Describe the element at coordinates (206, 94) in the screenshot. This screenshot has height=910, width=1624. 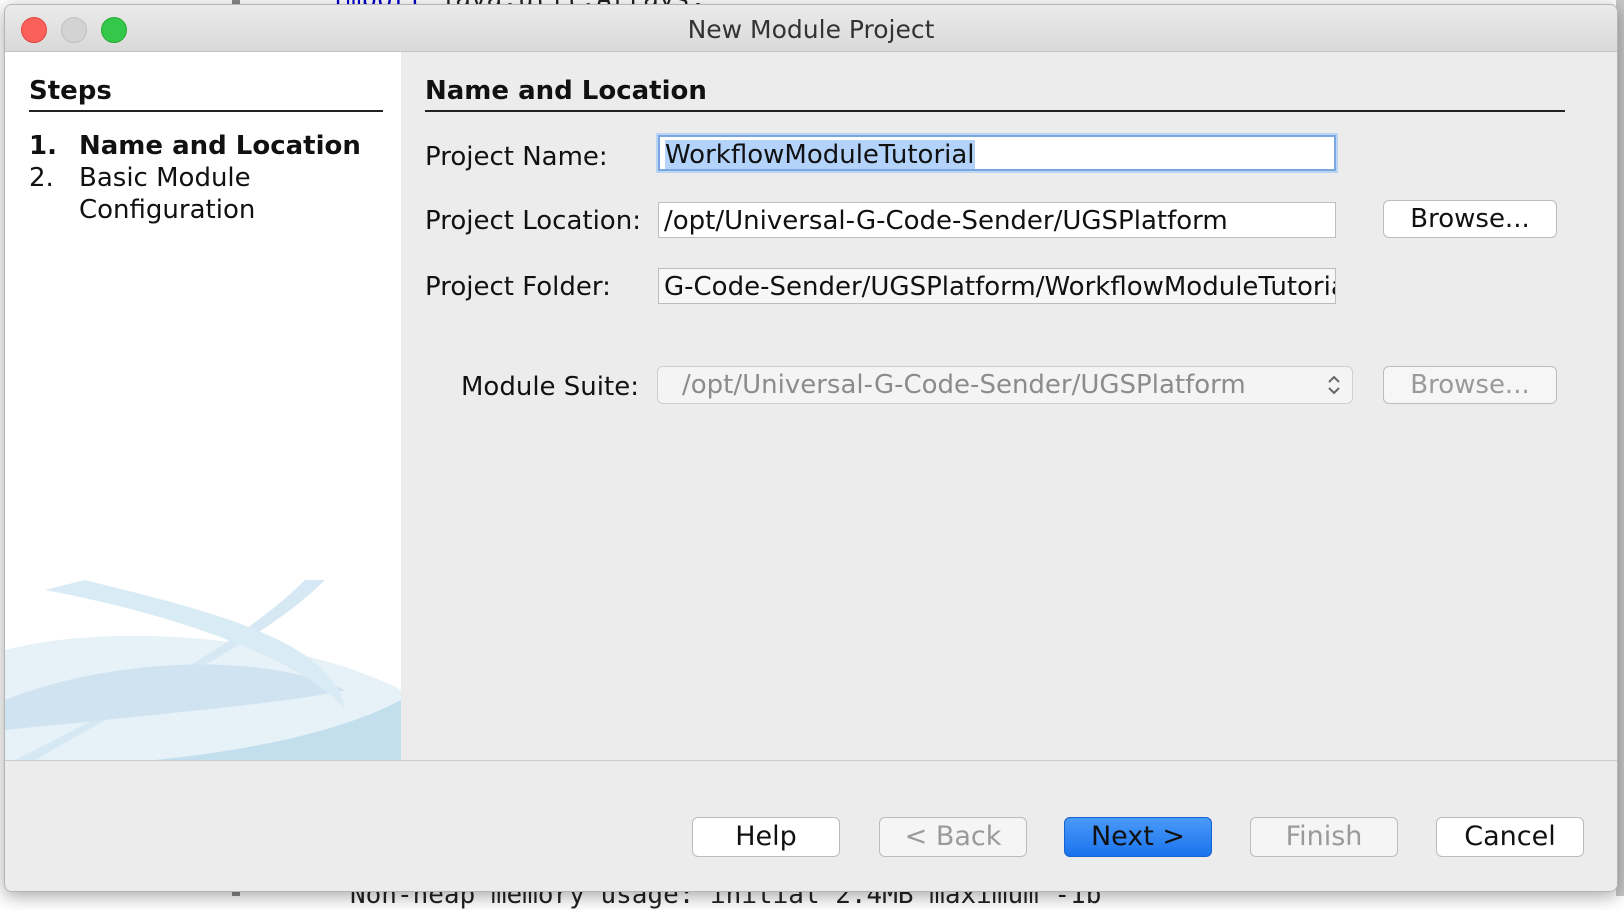
I see `steps-title: Steps` at that location.